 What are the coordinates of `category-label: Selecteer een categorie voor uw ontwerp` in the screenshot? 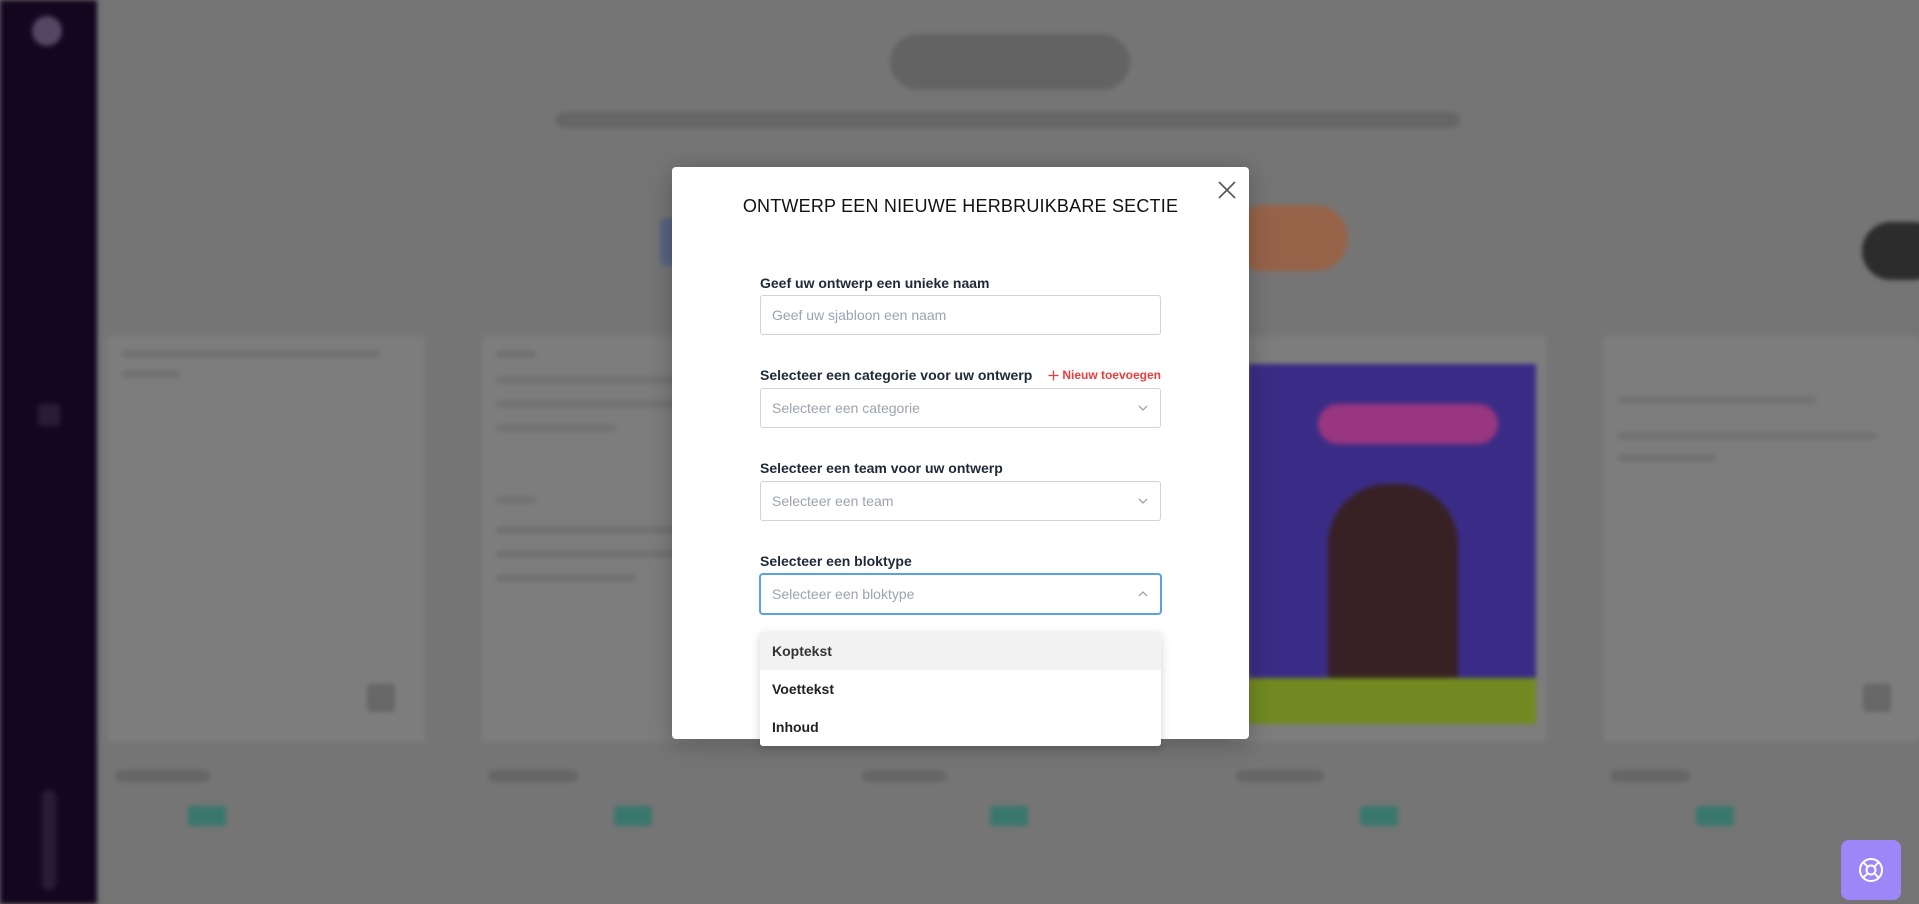 It's located at (896, 375).